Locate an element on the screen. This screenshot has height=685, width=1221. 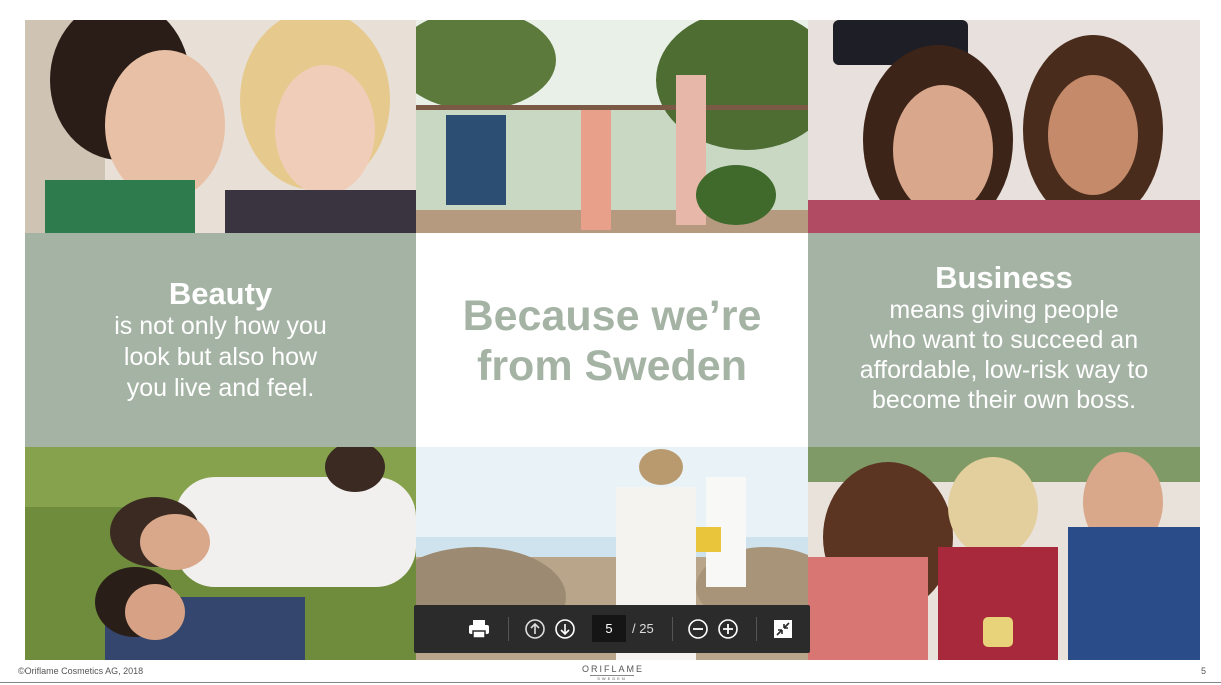
previous-page-button is located at coordinates (535, 629).